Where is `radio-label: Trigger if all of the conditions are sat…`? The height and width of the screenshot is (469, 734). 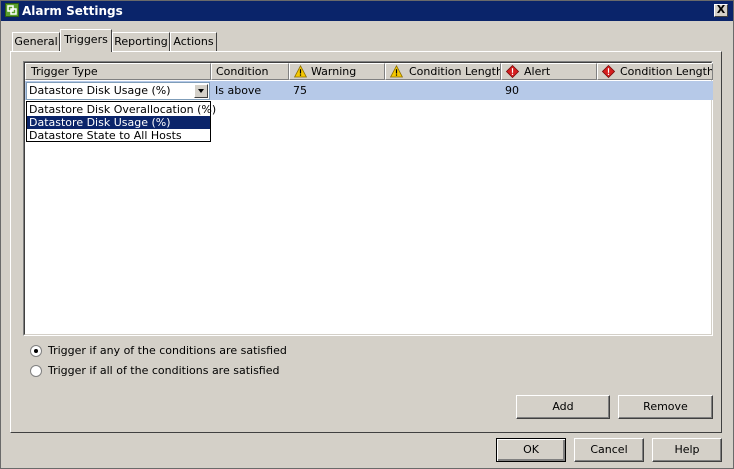
radio-label: Trigger if all of the conditions are sat… is located at coordinates (164, 370).